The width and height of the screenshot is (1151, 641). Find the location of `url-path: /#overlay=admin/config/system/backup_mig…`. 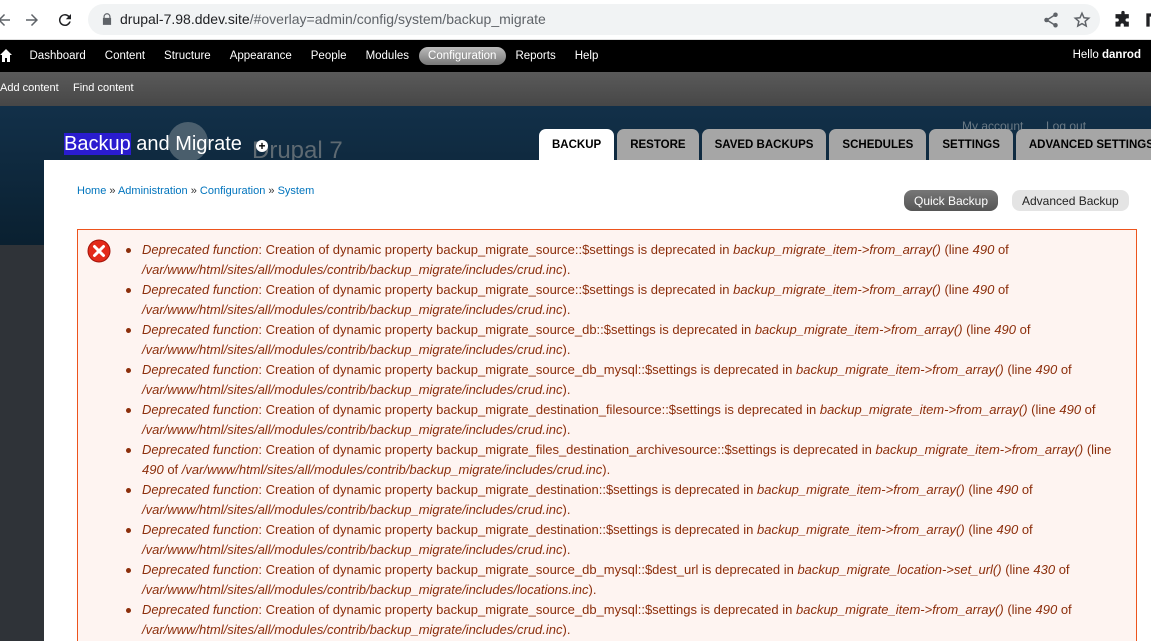

url-path: /#overlay=admin/config/system/backup_mig… is located at coordinates (397, 19).